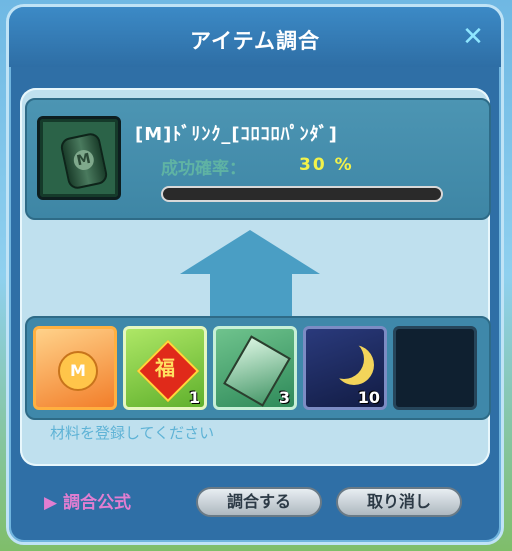  I want to click on combine-button: 調合する, so click(259, 502).